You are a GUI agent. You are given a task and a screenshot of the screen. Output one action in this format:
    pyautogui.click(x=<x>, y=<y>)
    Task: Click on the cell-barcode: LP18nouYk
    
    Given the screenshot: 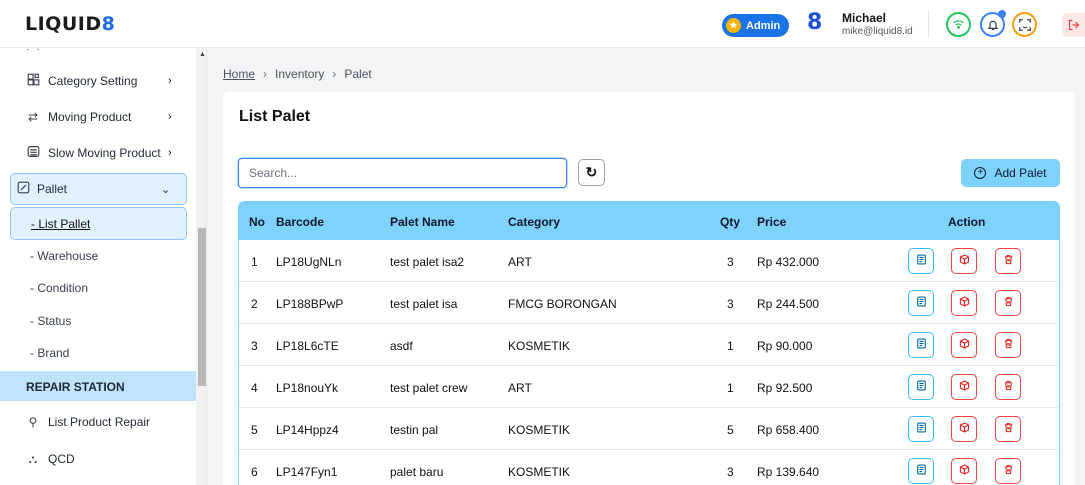 What is the action you would take?
    pyautogui.click(x=307, y=388)
    